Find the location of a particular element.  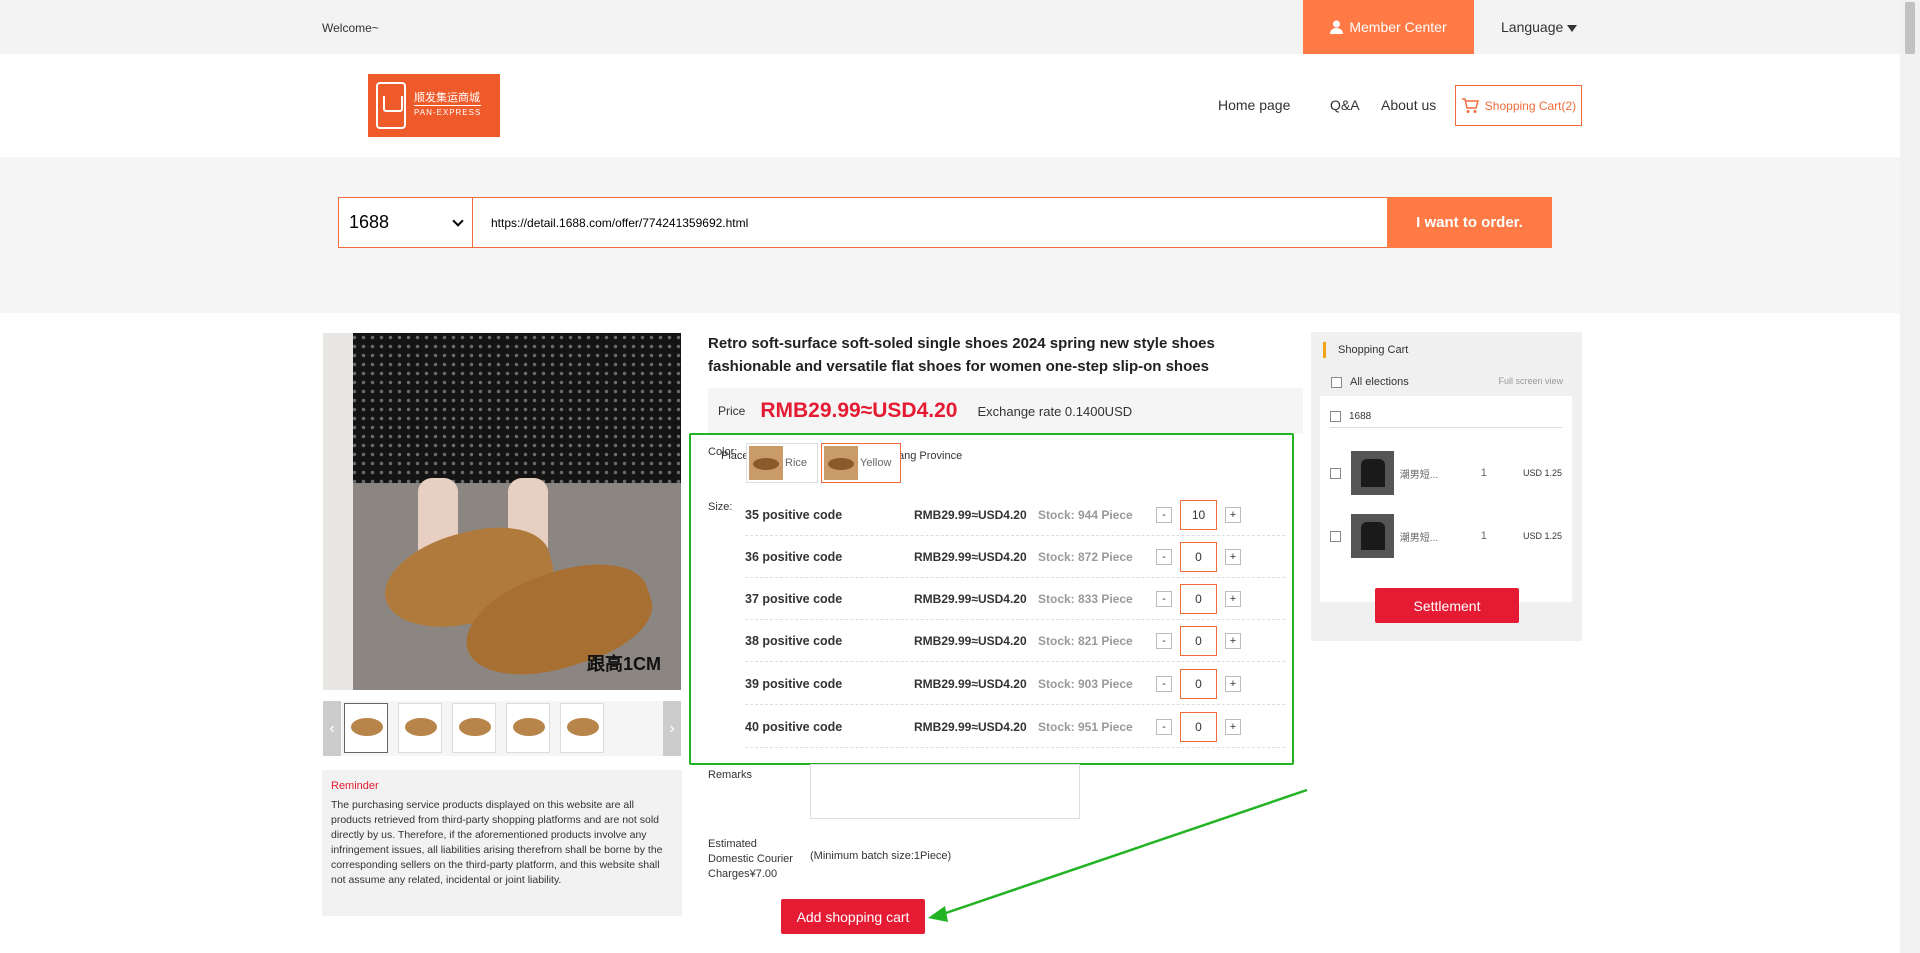

price-label: Price is located at coordinates (732, 411).